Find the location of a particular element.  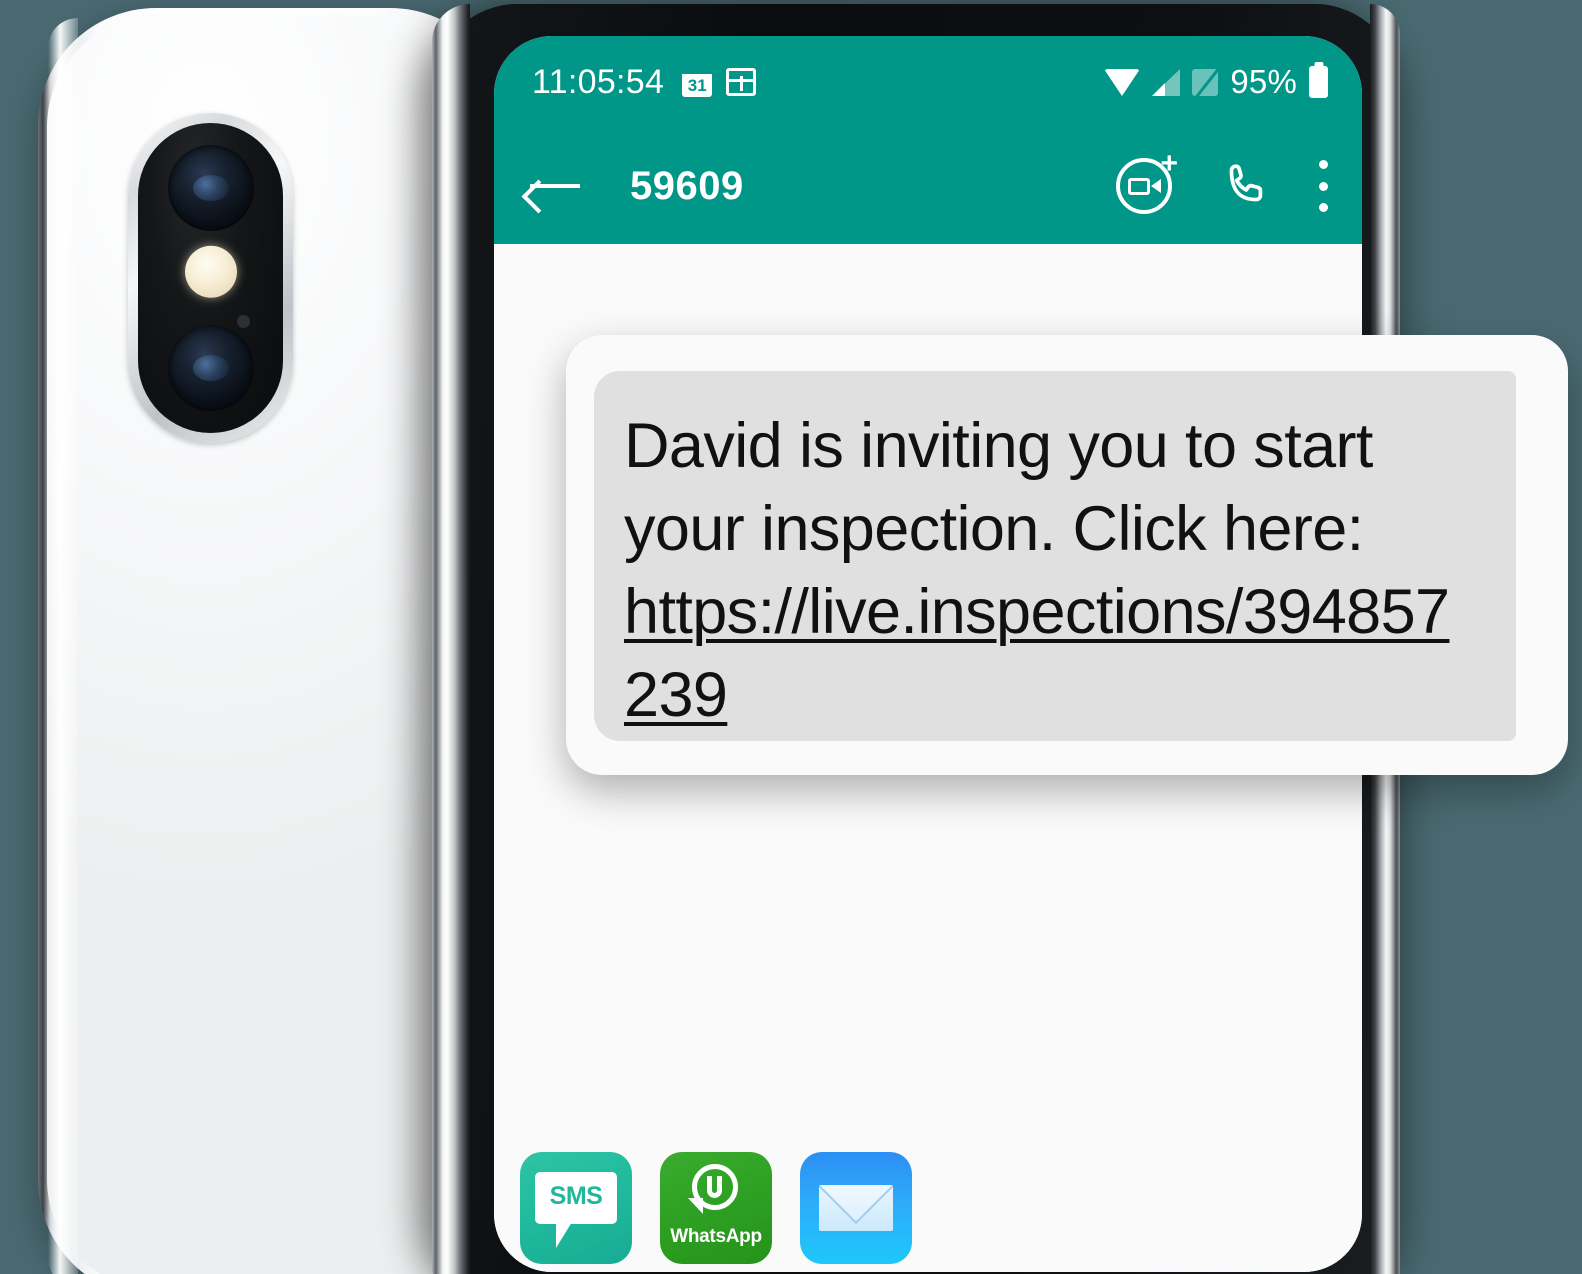

status-bar-left-icons: 31 is located at coordinates (719, 82).